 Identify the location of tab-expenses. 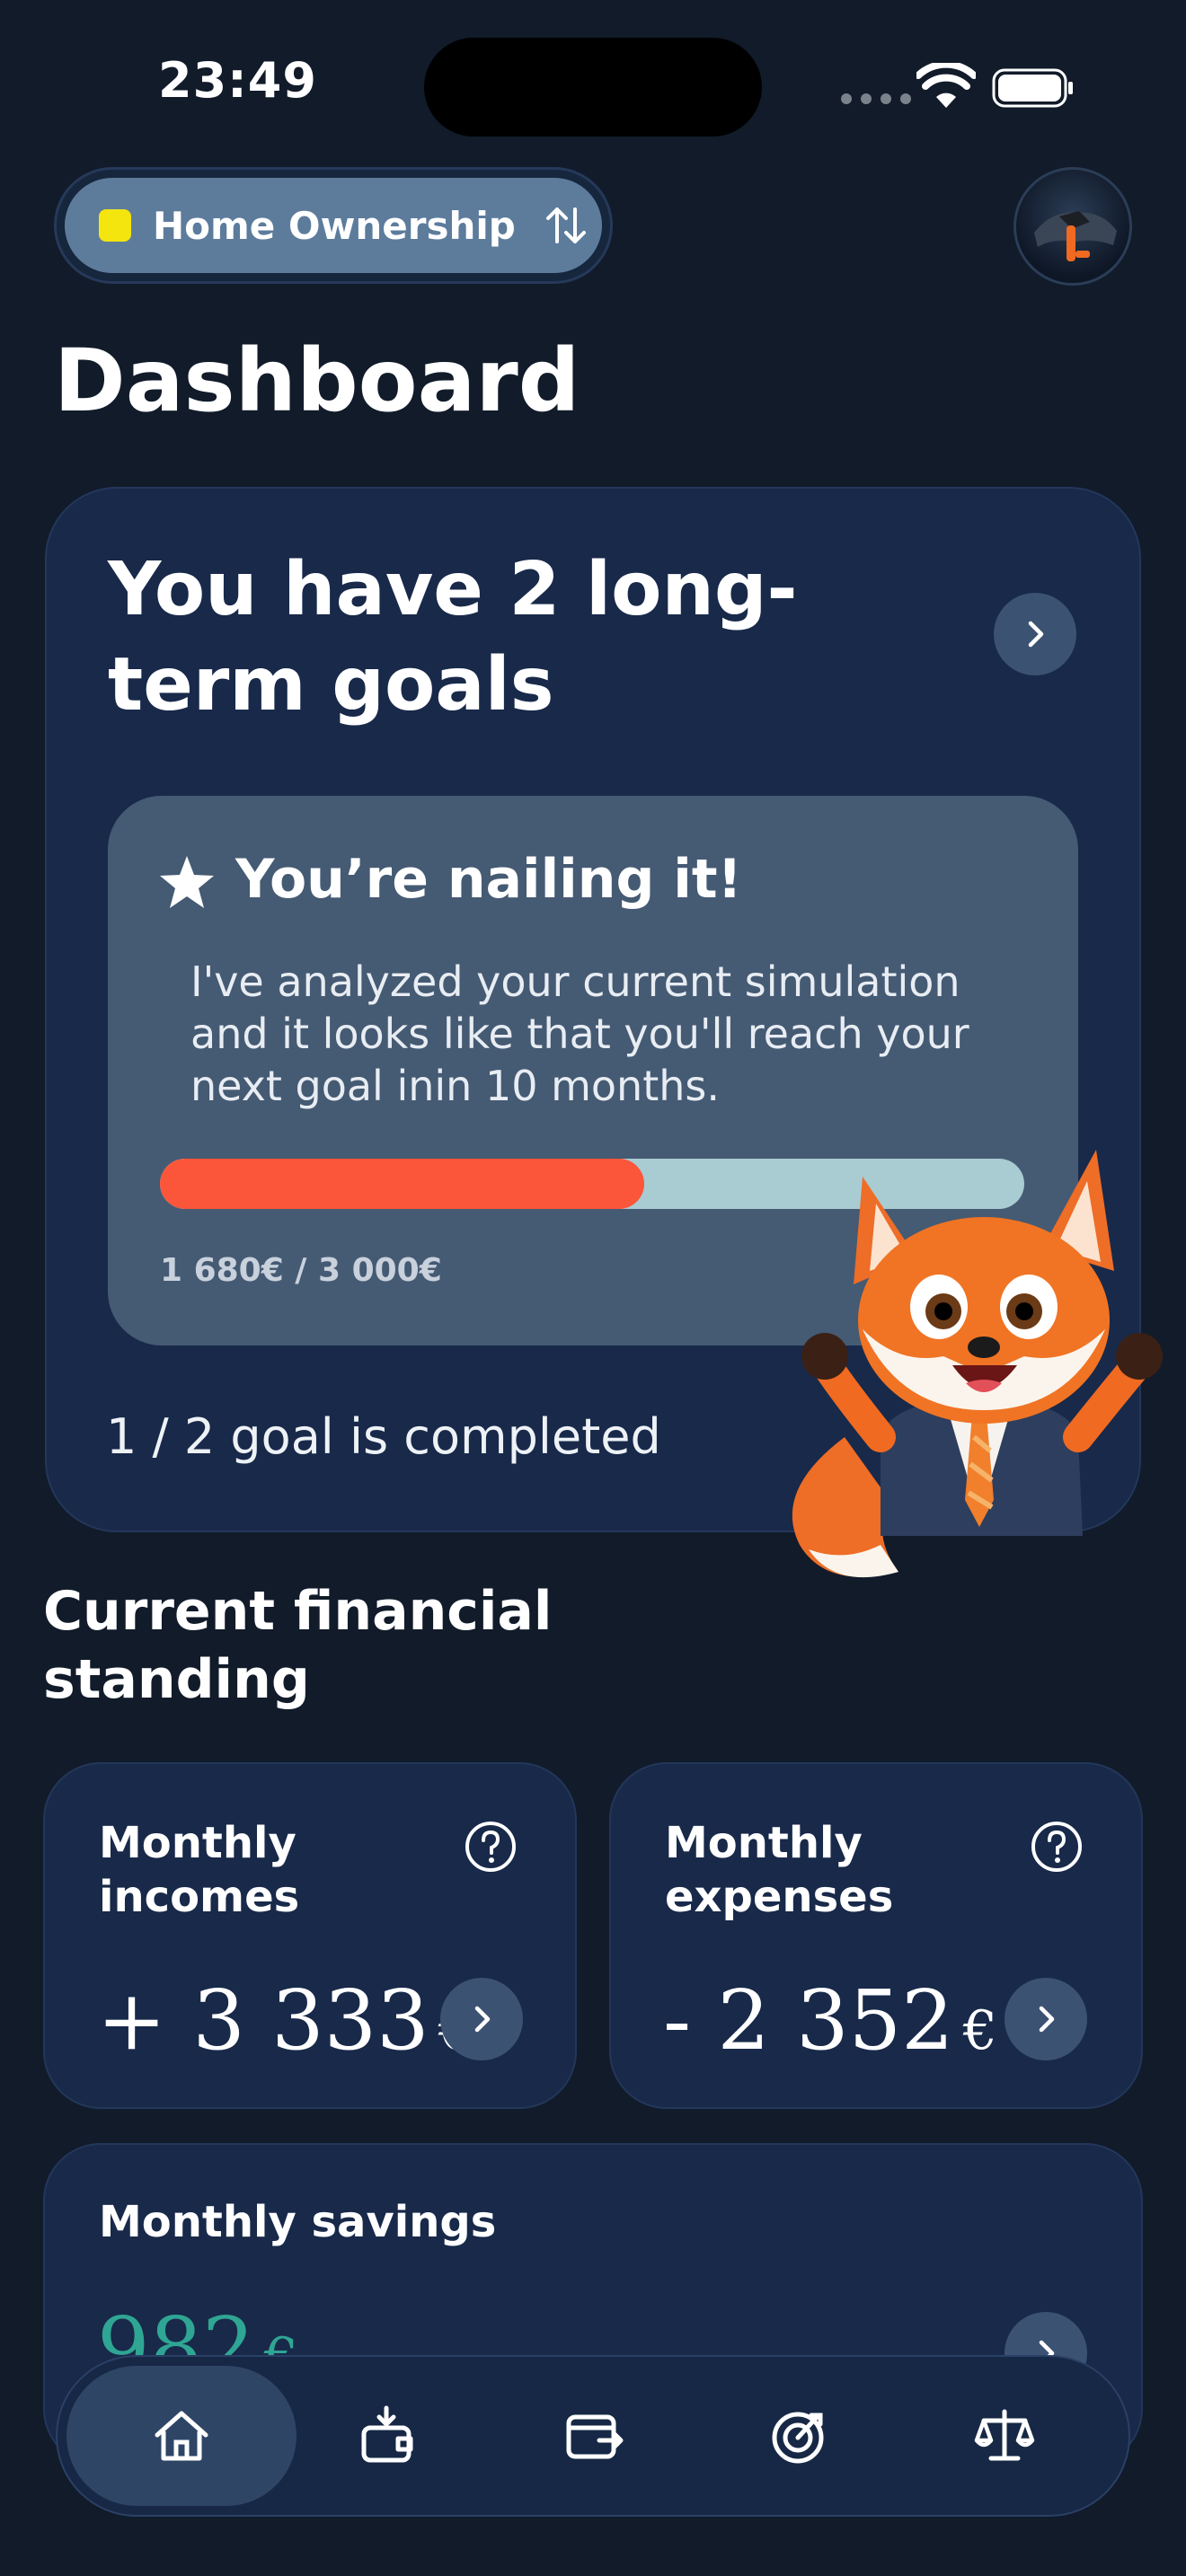
(595, 2436).